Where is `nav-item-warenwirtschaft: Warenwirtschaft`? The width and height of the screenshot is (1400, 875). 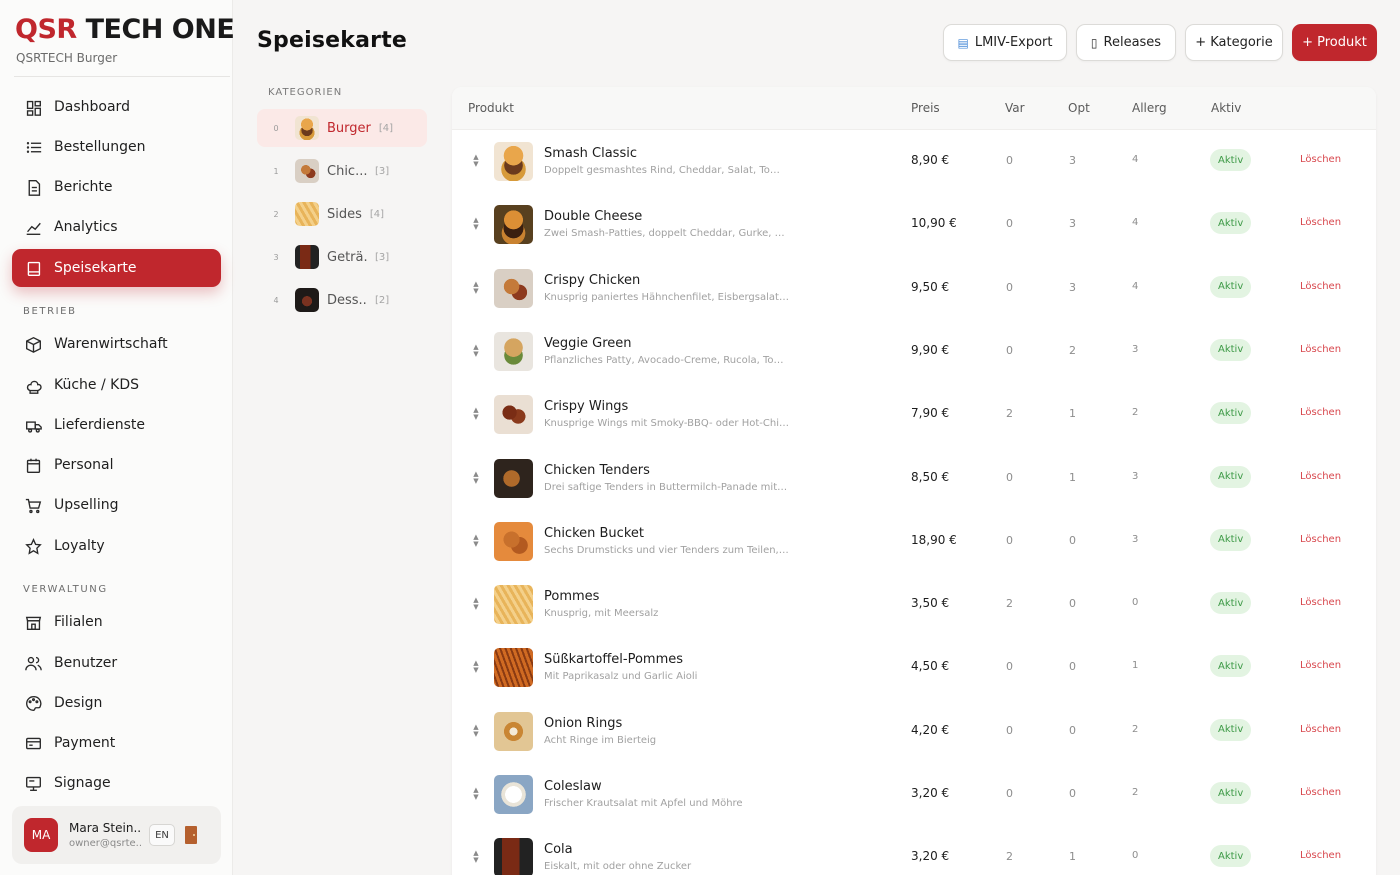
nav-item-warenwirtschaft: Warenwirtschaft is located at coordinates (116, 344).